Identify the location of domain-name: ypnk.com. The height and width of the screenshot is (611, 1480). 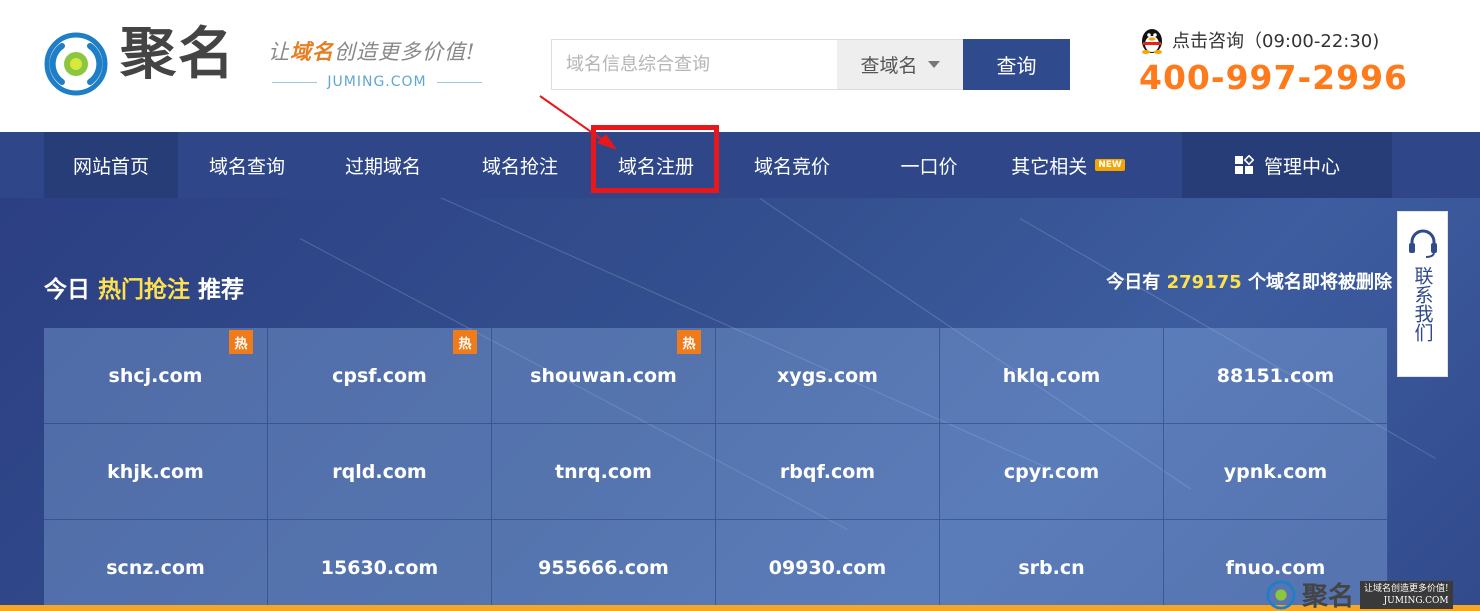
(1275, 471).